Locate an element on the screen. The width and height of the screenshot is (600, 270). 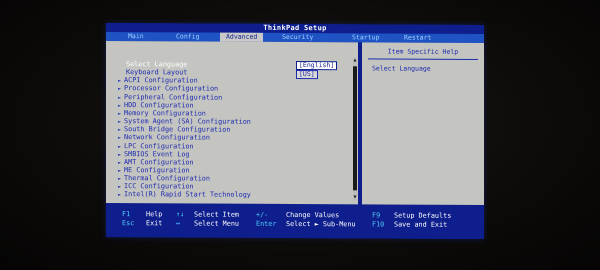
function-key: F9 Setup Defaults is located at coordinates (411, 215).